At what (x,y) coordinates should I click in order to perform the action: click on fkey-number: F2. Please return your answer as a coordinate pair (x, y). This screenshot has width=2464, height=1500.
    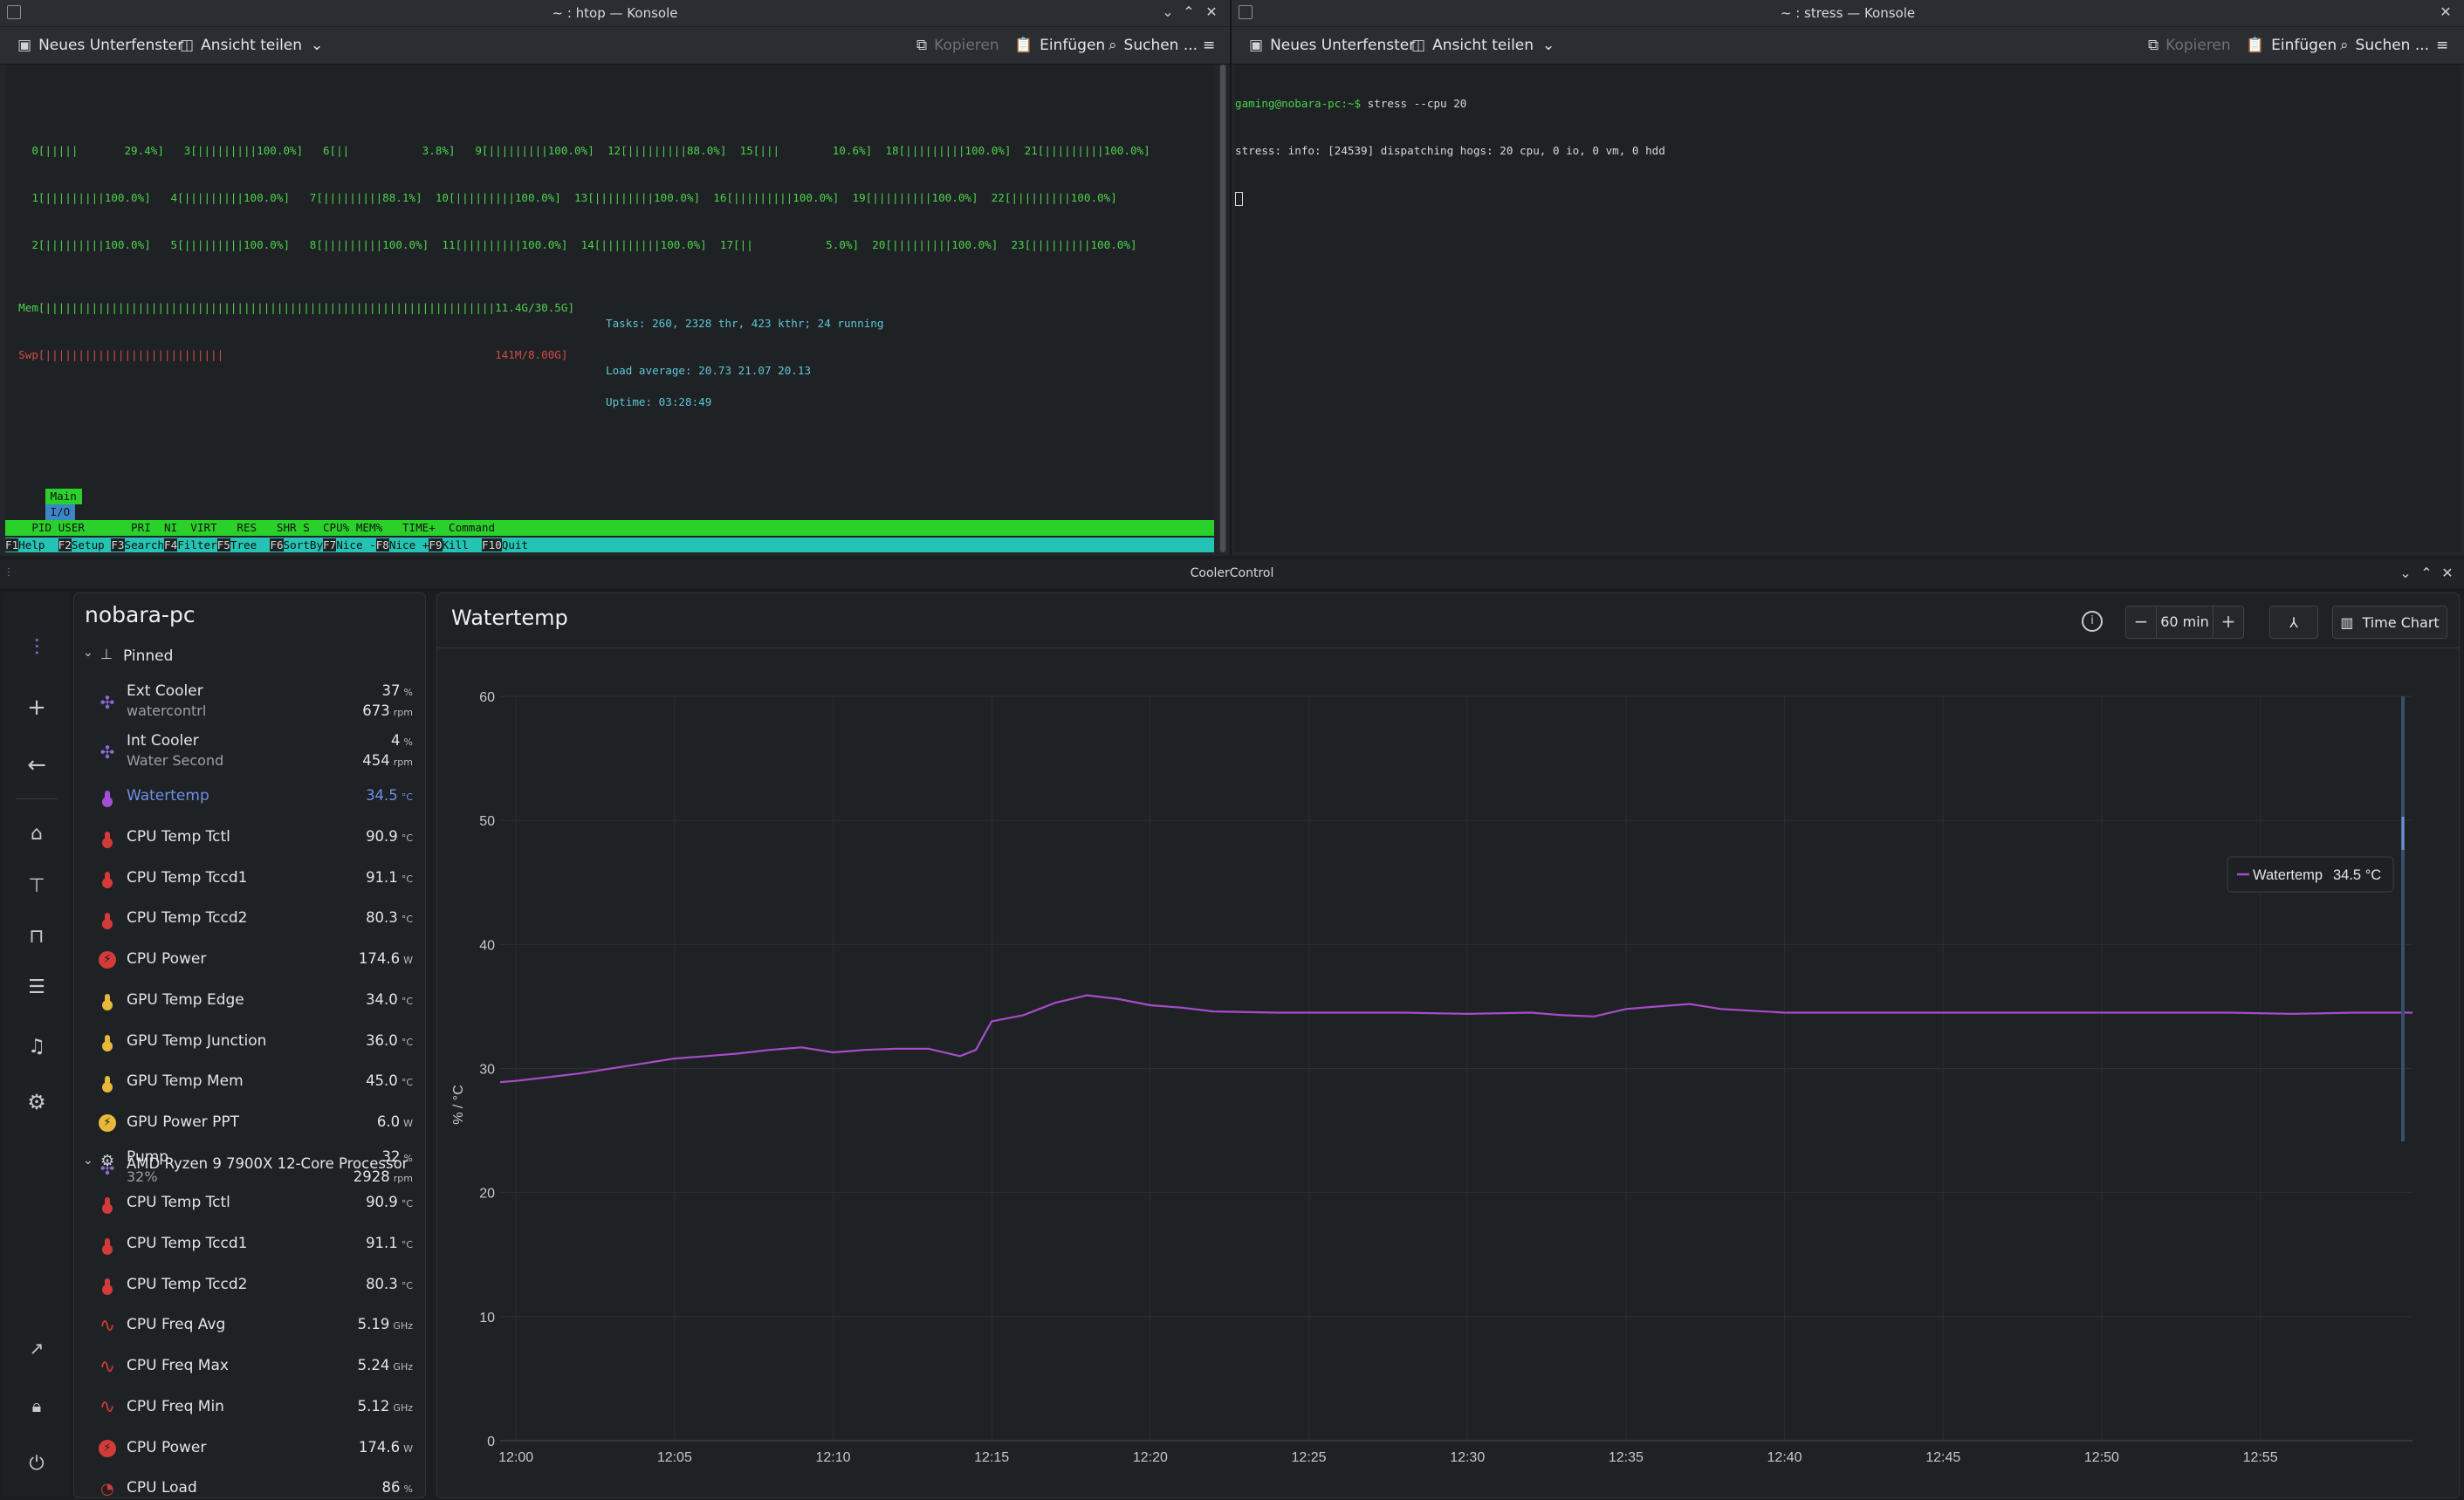
    Looking at the image, I should click on (65, 544).